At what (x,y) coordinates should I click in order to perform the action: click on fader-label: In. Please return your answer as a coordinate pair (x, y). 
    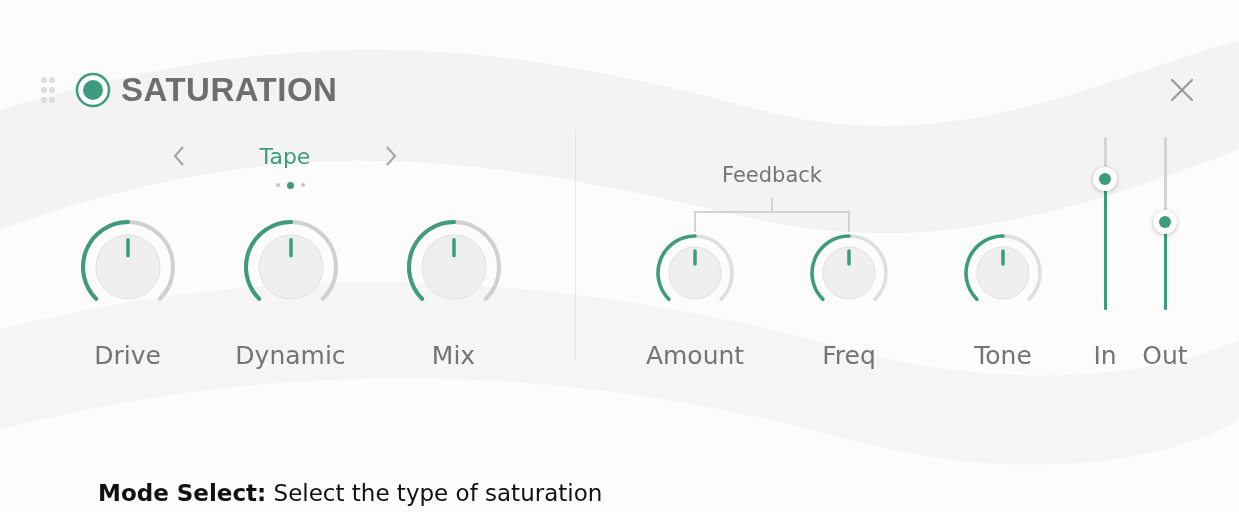
    Looking at the image, I should click on (1105, 356).